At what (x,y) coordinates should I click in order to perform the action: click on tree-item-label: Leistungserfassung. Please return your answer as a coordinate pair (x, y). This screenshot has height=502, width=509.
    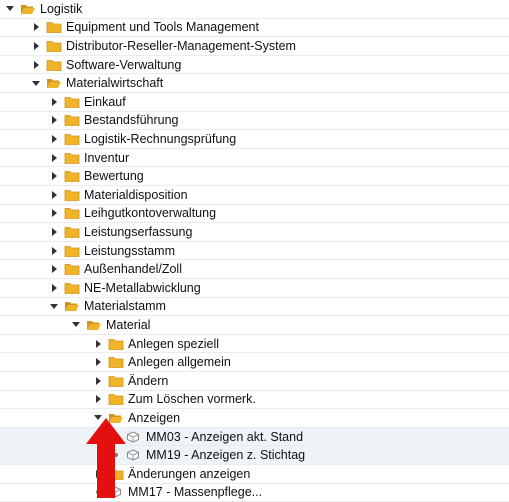
    Looking at the image, I should click on (138, 231).